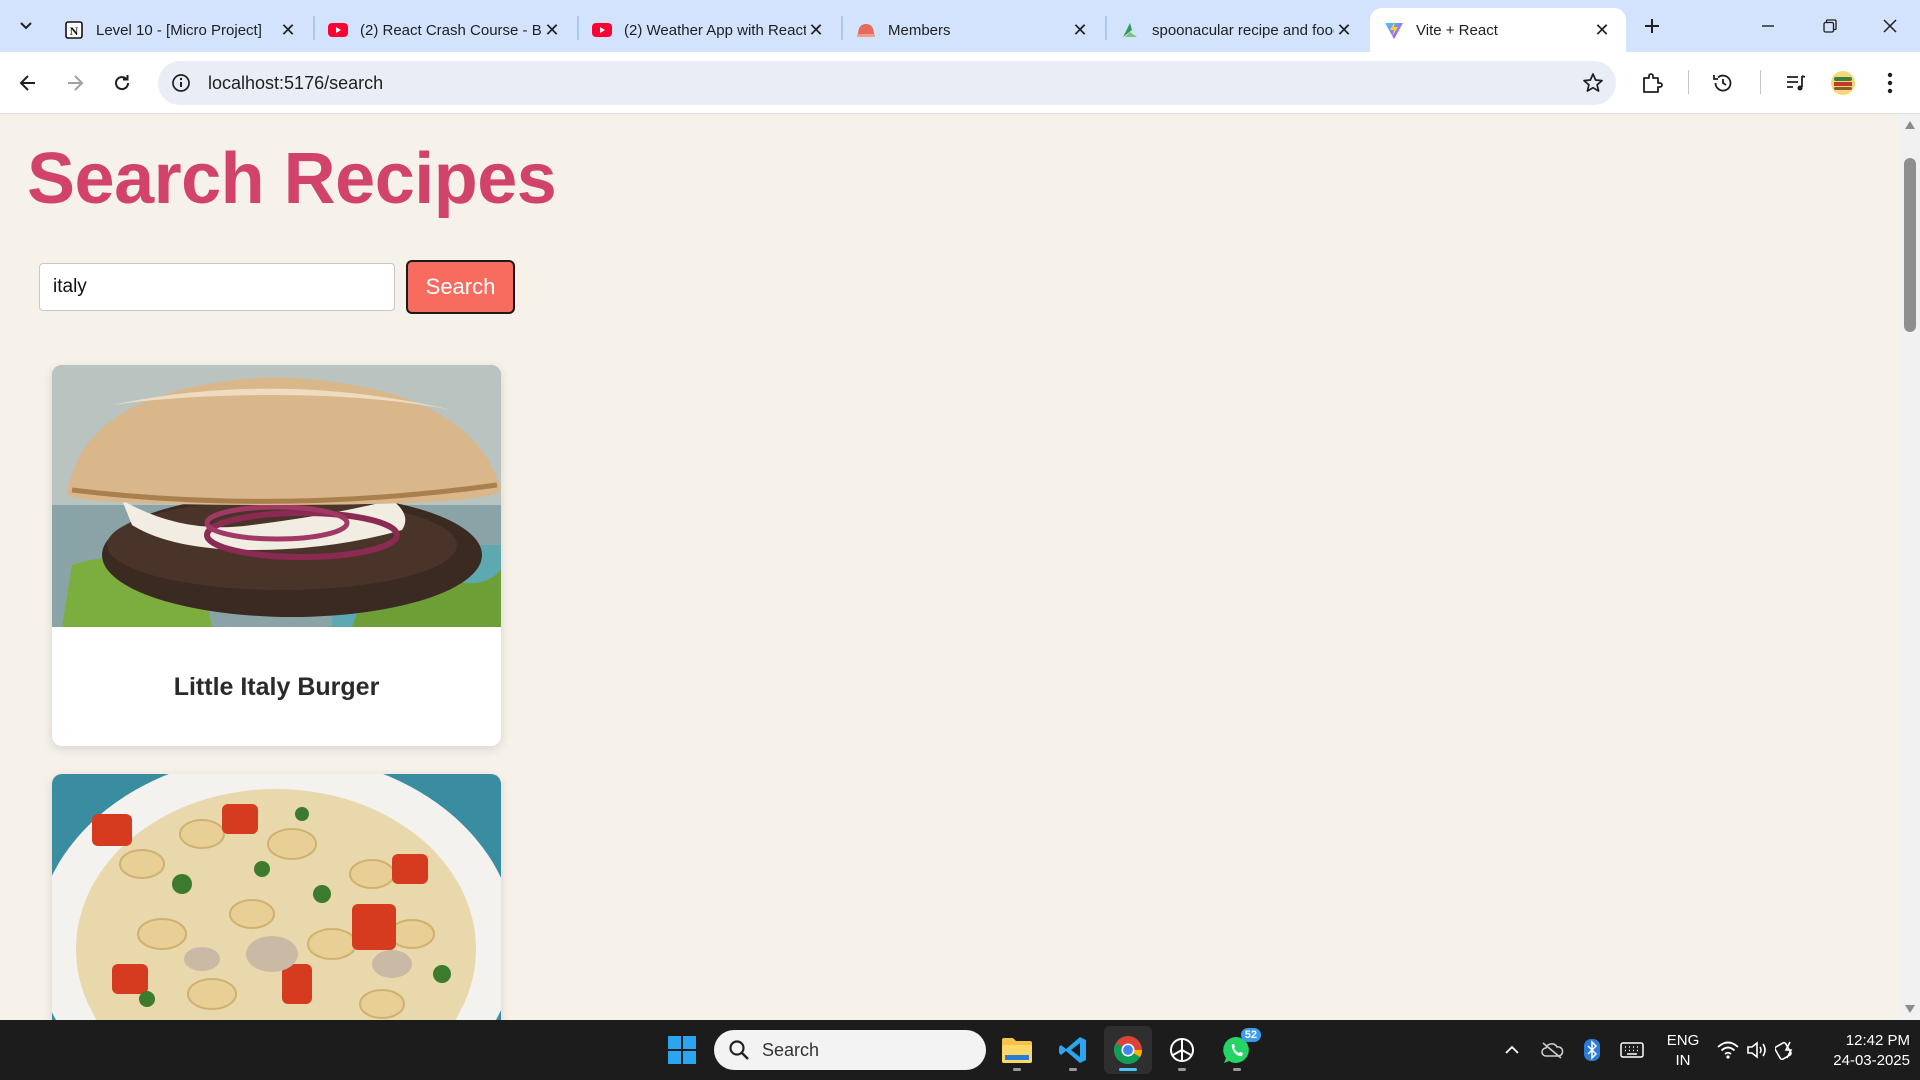 This screenshot has height=1080, width=1920. Describe the element at coordinates (1786, 1050) in the screenshot. I see `battery-charging-icon` at that location.